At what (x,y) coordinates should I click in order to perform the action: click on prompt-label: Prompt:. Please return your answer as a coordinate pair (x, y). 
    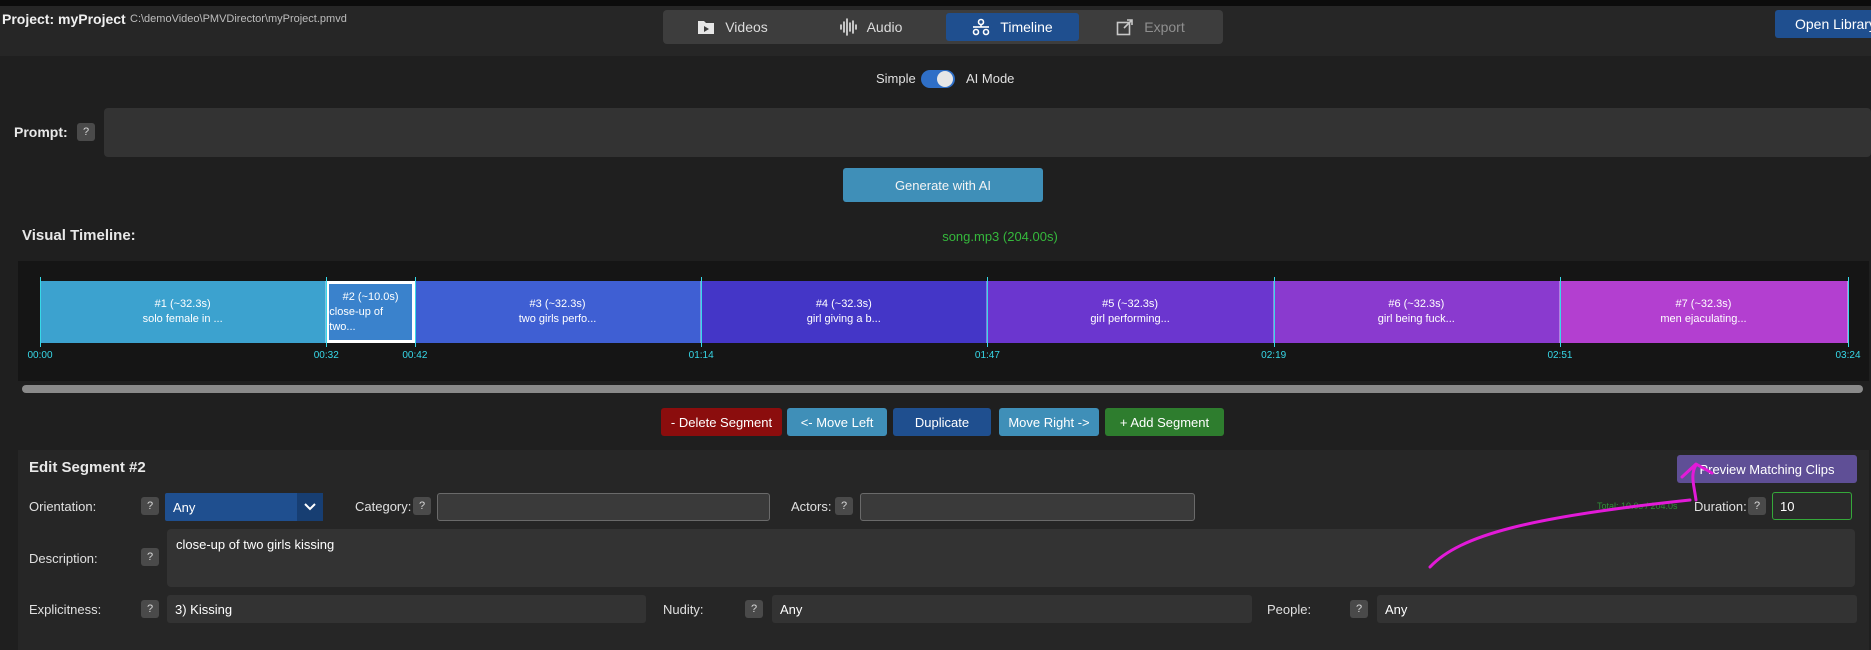
    Looking at the image, I should click on (41, 132).